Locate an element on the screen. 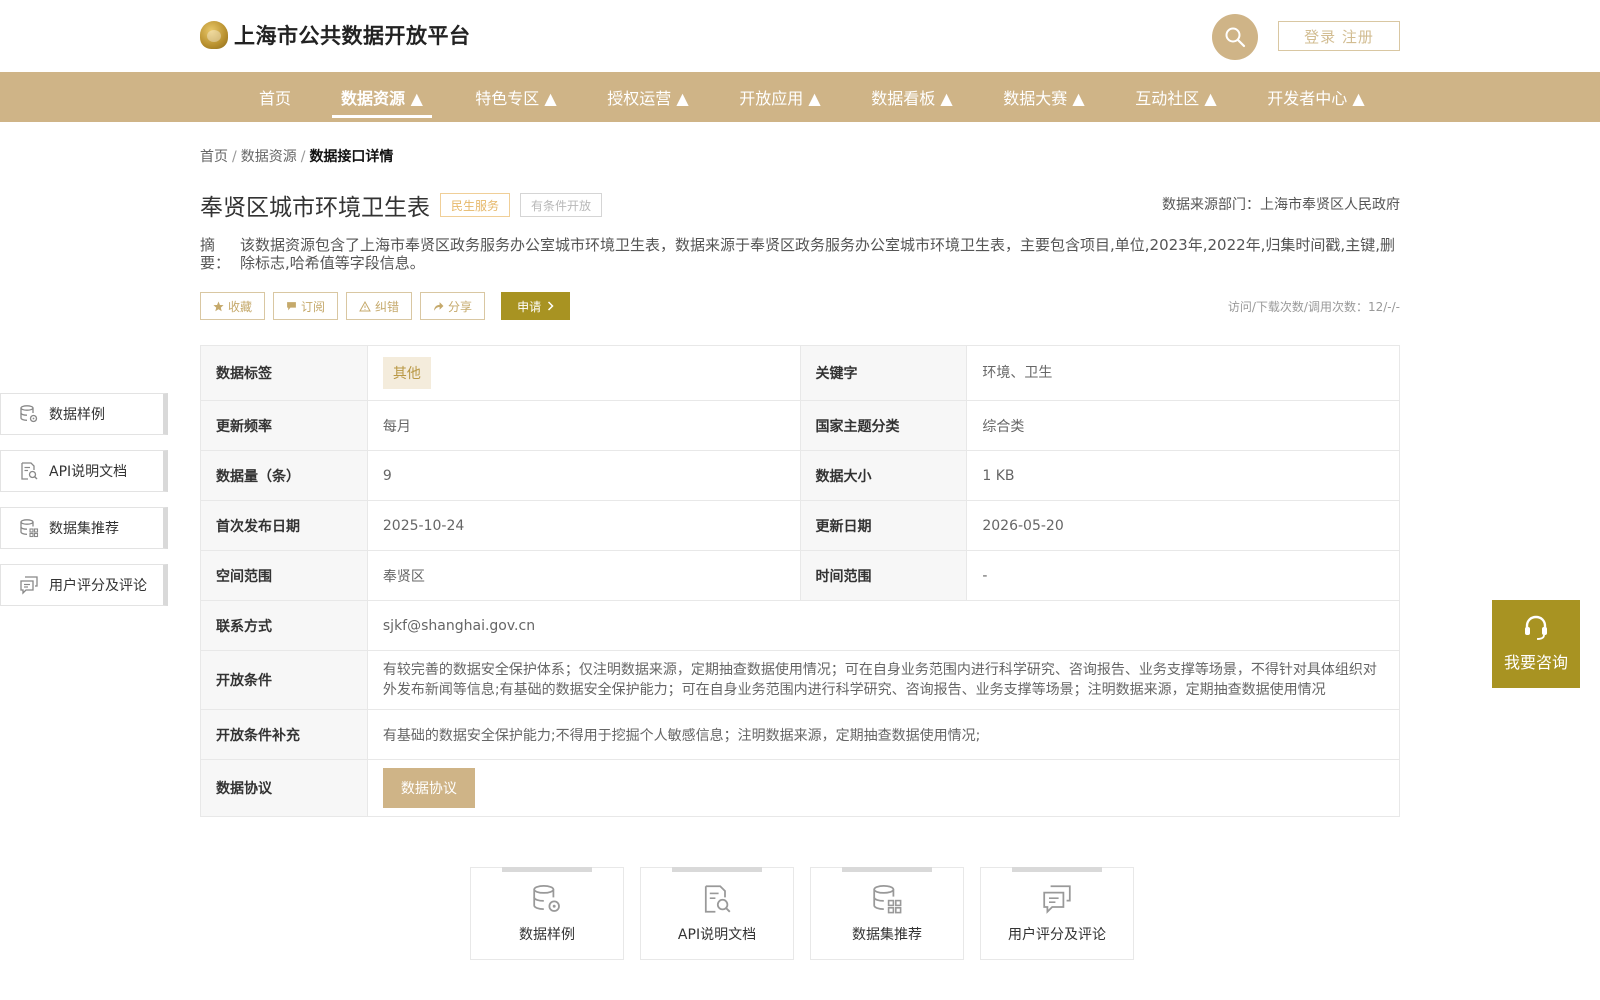  open-type-badge: 有条件开放 is located at coordinates (561, 205).